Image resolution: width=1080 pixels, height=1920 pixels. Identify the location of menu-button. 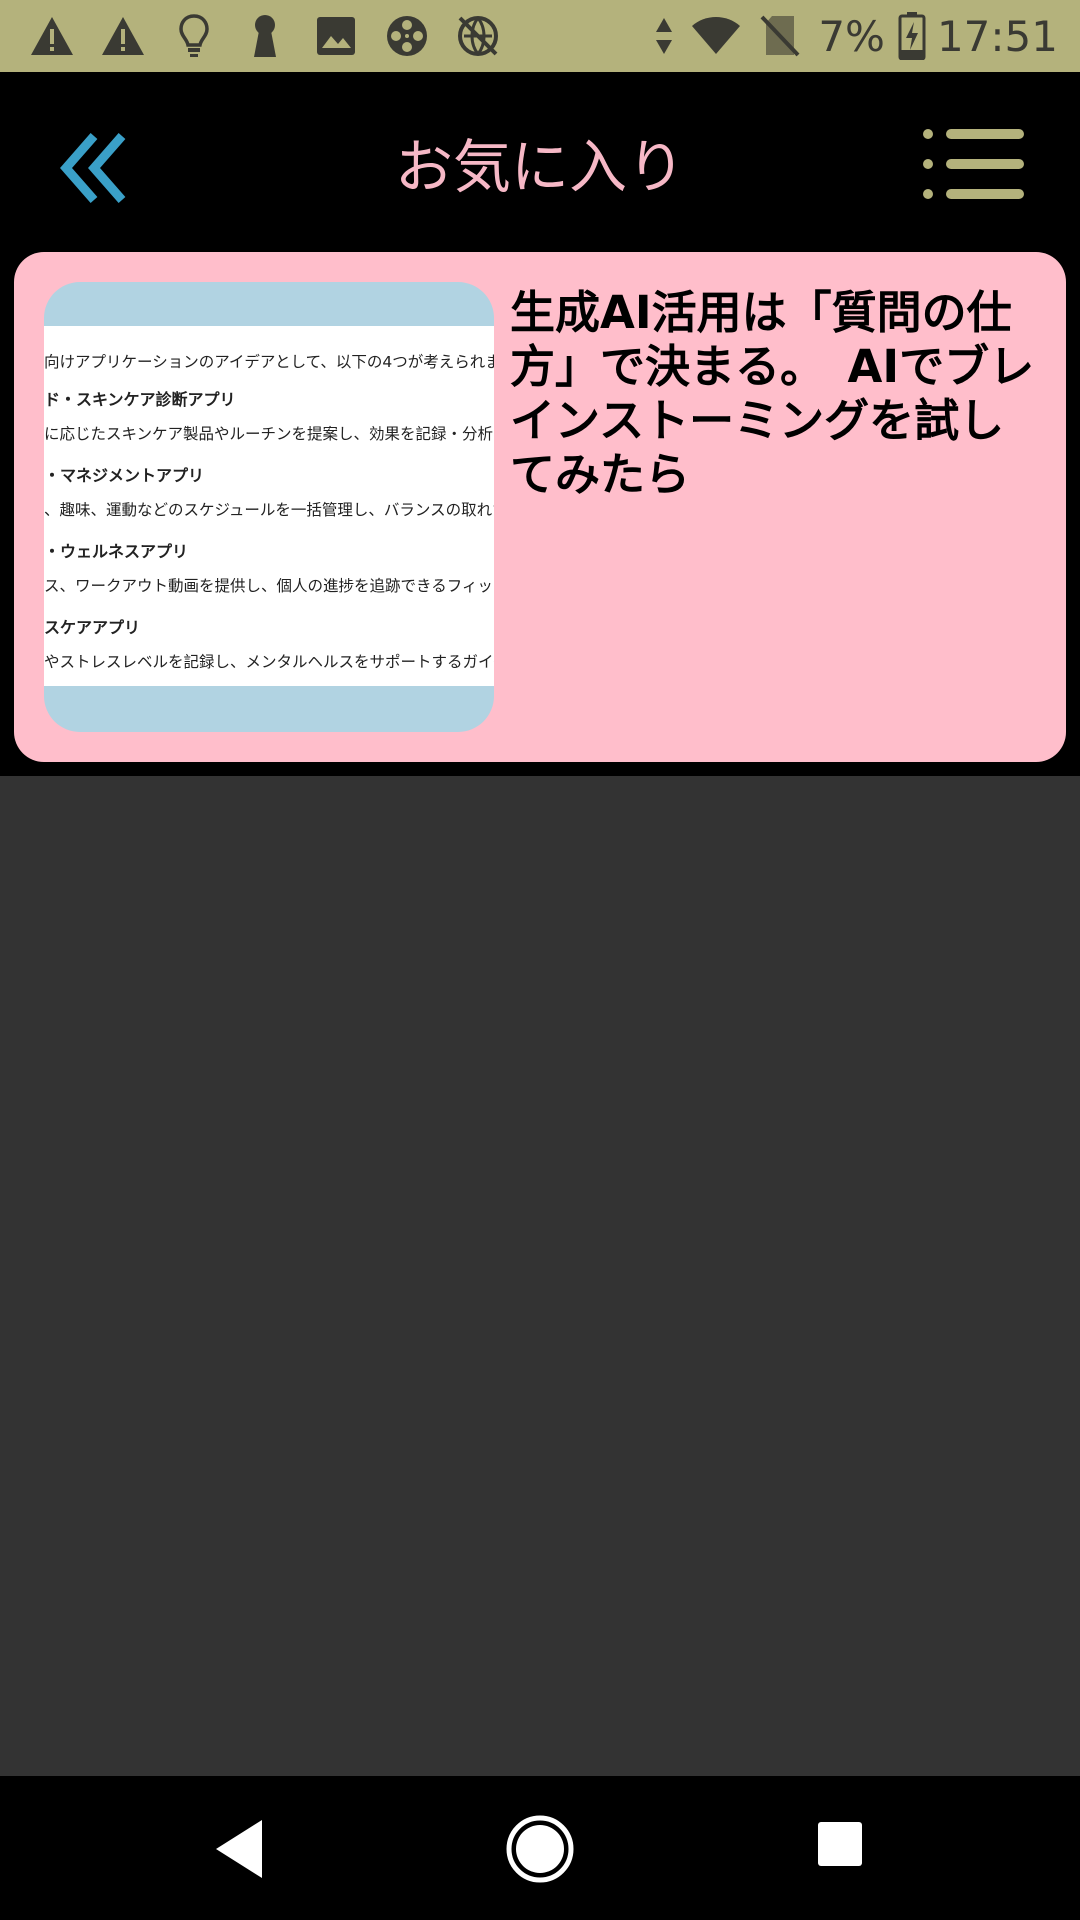
(974, 164).